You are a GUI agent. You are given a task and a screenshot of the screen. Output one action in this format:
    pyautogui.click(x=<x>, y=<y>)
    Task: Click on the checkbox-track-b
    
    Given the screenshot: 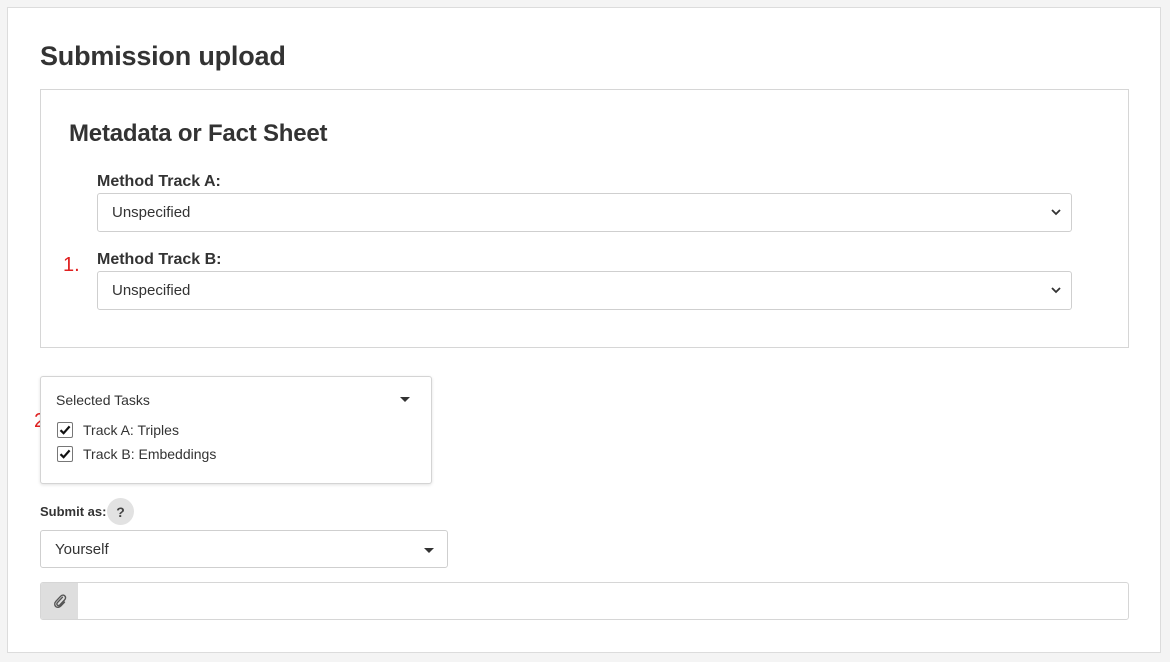 What is the action you would take?
    pyautogui.click(x=65, y=454)
    